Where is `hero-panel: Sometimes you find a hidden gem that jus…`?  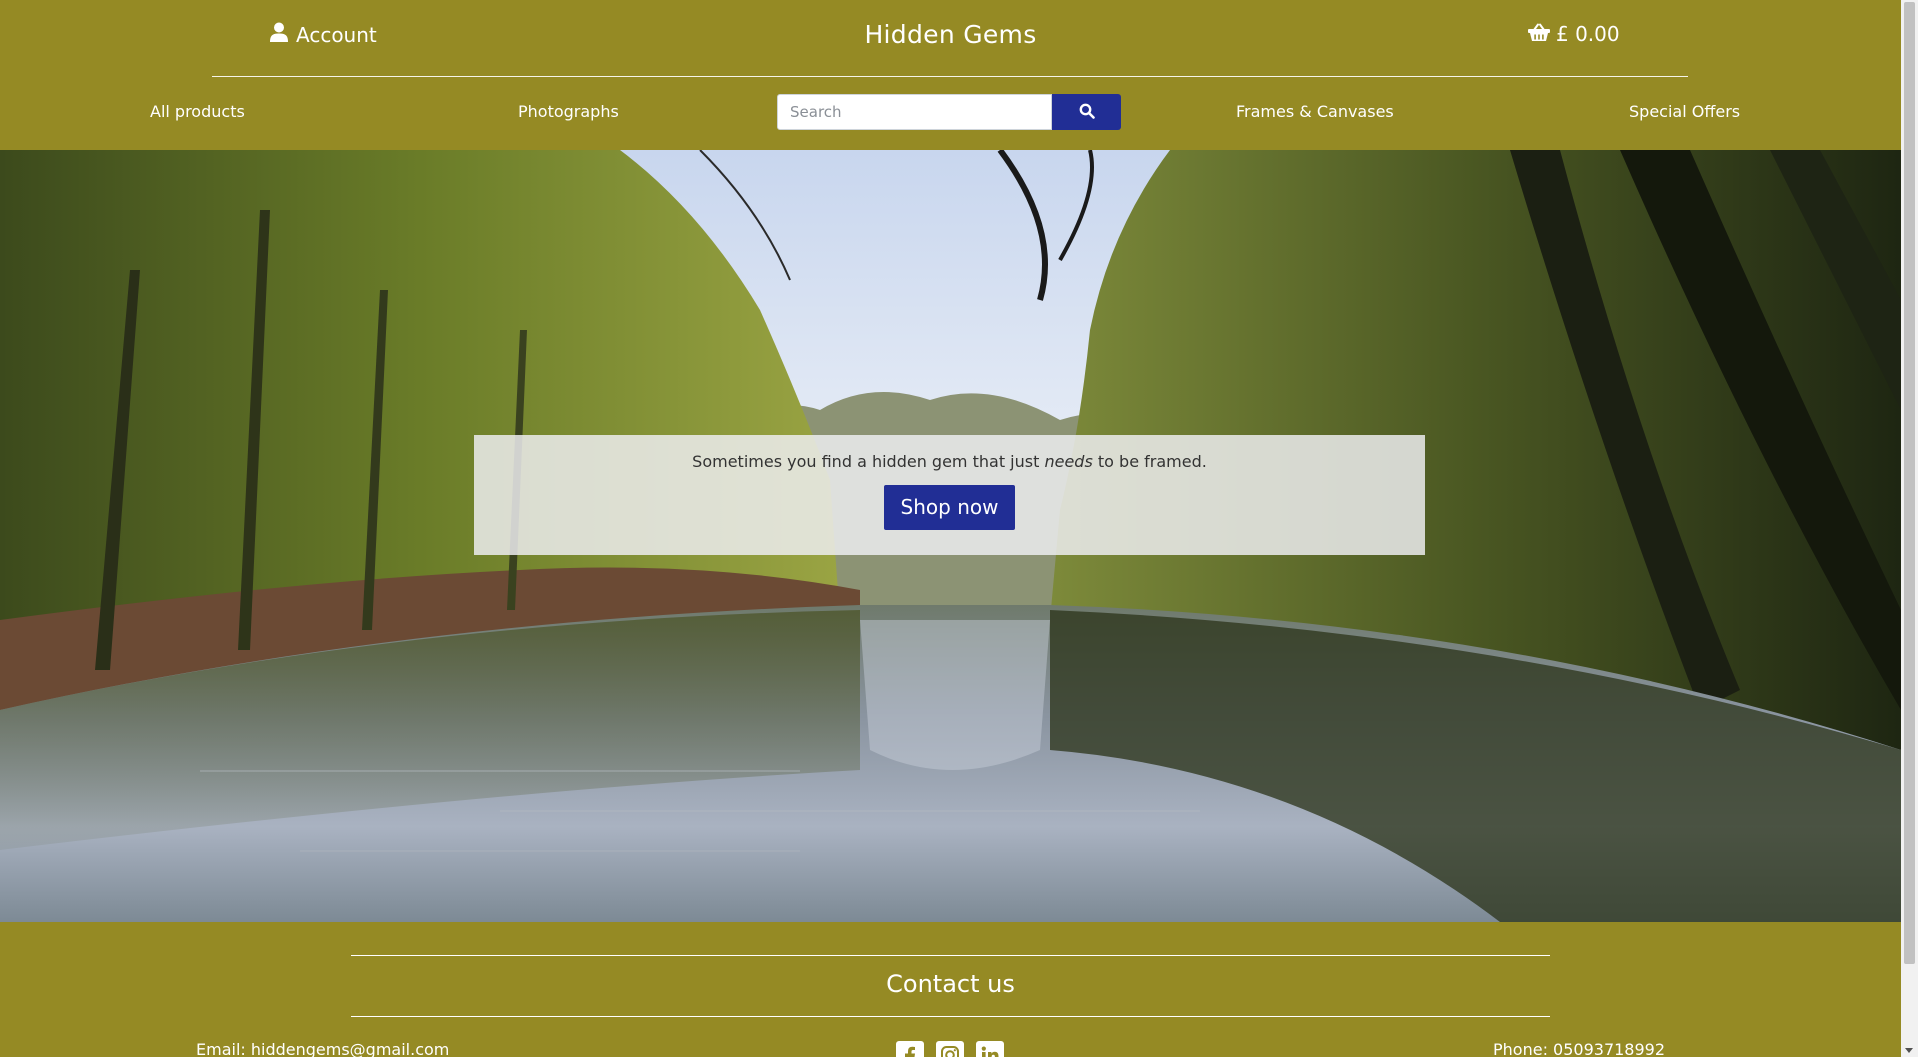
hero-panel: Sometimes you find a hidden gem that jus… is located at coordinates (949, 495).